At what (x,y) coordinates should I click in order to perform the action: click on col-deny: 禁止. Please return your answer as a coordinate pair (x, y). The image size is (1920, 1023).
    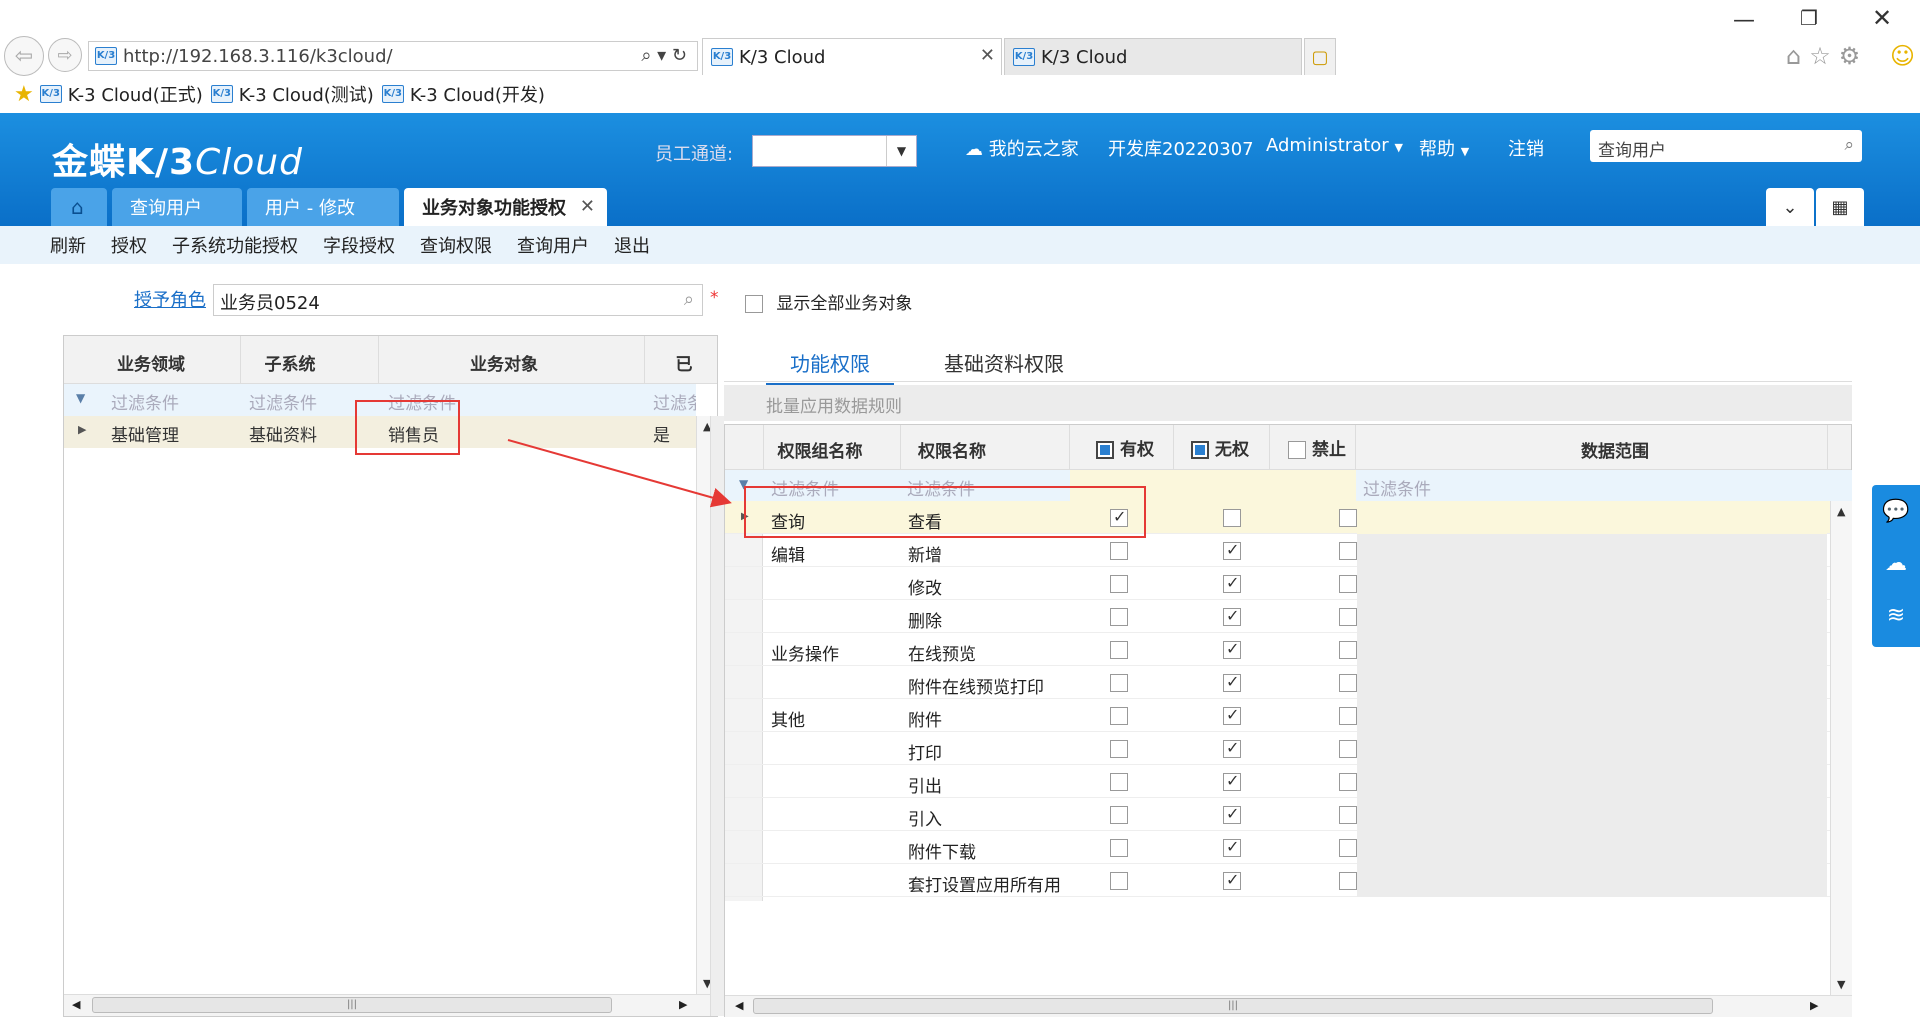
    Looking at the image, I should click on (1317, 447).